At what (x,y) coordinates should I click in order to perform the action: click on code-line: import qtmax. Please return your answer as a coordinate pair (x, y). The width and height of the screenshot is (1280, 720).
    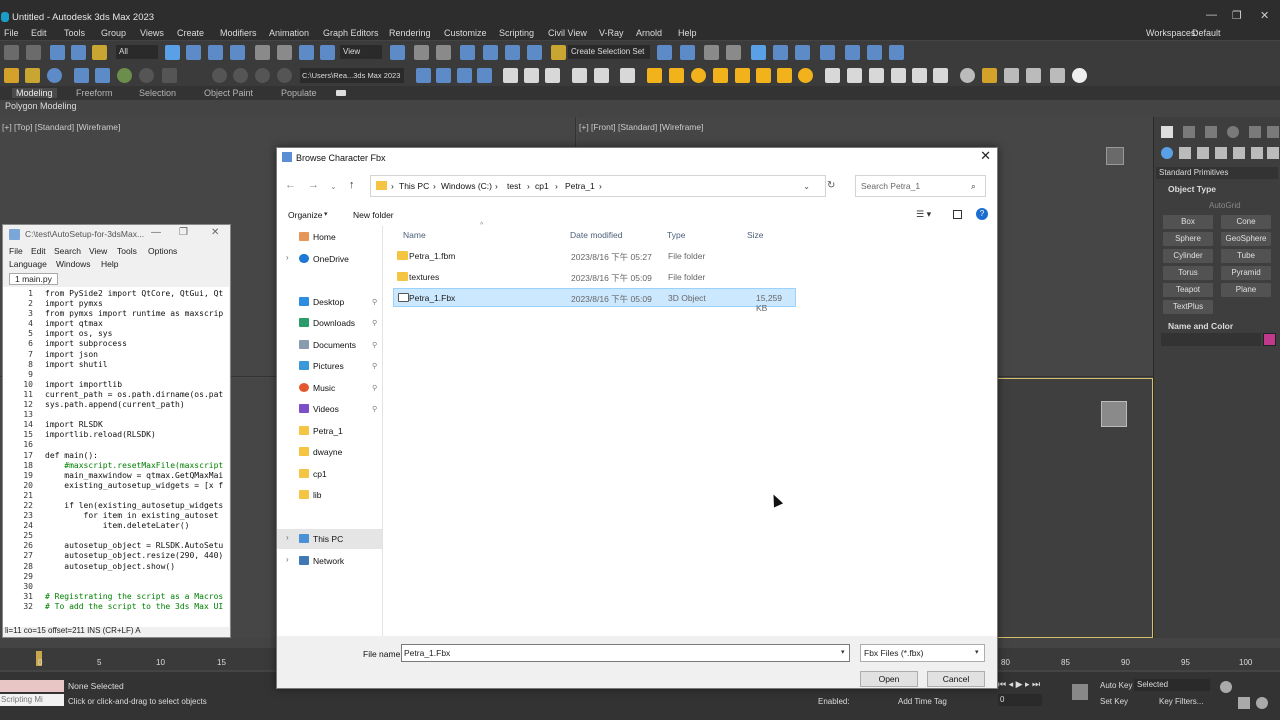
    Looking at the image, I should click on (134, 324).